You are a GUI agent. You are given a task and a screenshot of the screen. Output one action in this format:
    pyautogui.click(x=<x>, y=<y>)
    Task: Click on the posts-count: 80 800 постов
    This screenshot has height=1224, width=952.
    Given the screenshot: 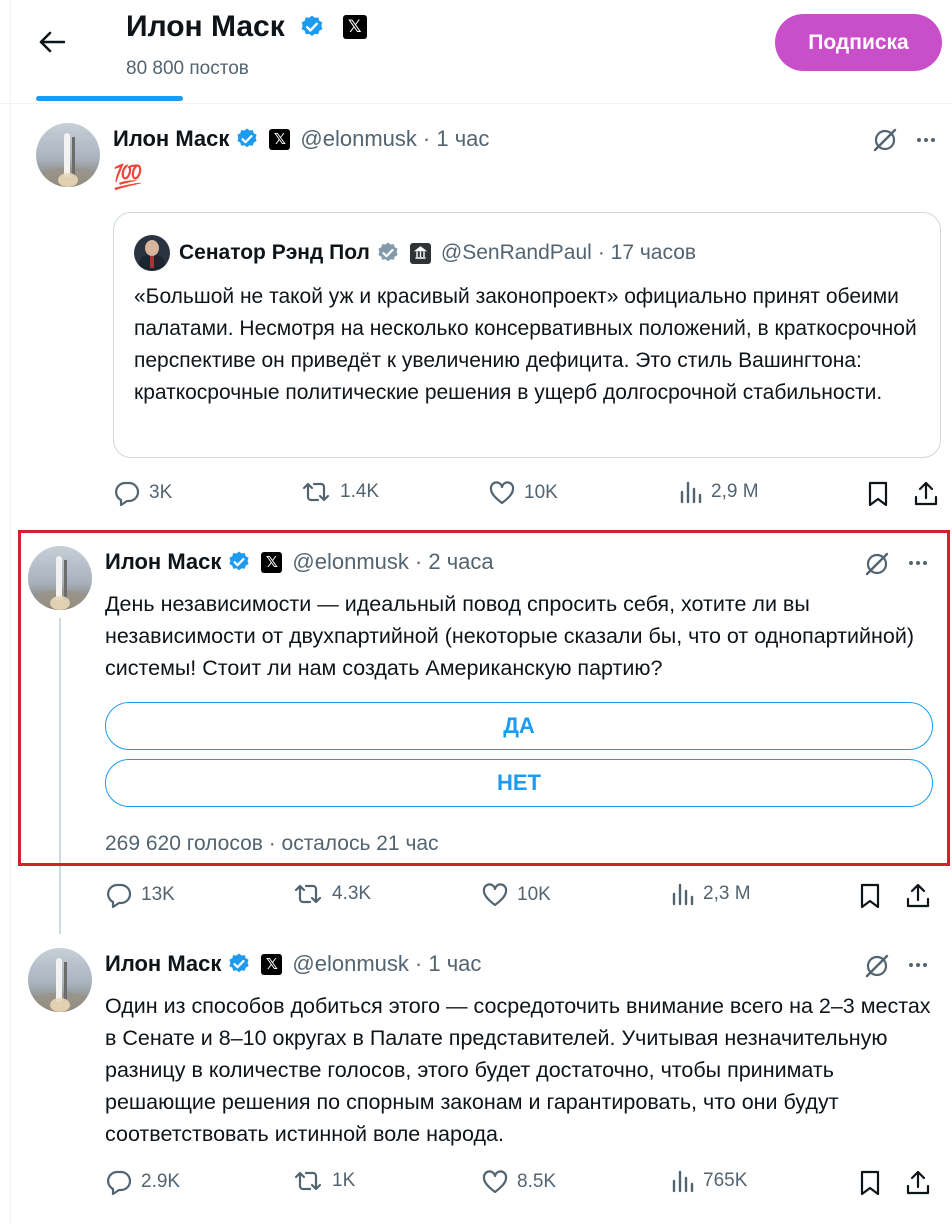 What is the action you would take?
    pyautogui.click(x=187, y=68)
    